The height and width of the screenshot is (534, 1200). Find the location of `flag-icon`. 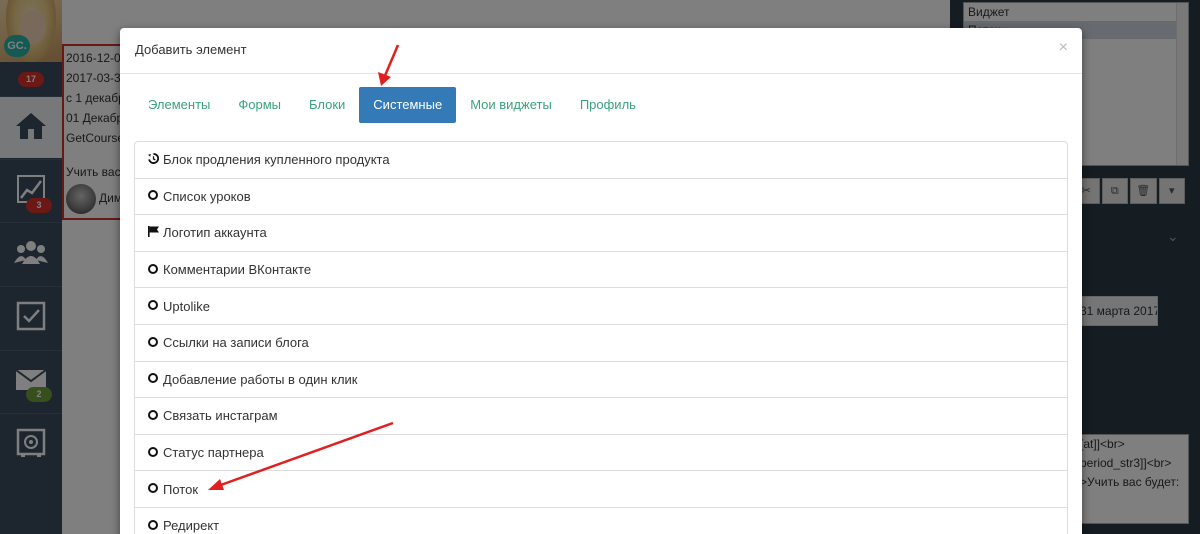

flag-icon is located at coordinates (153, 232).